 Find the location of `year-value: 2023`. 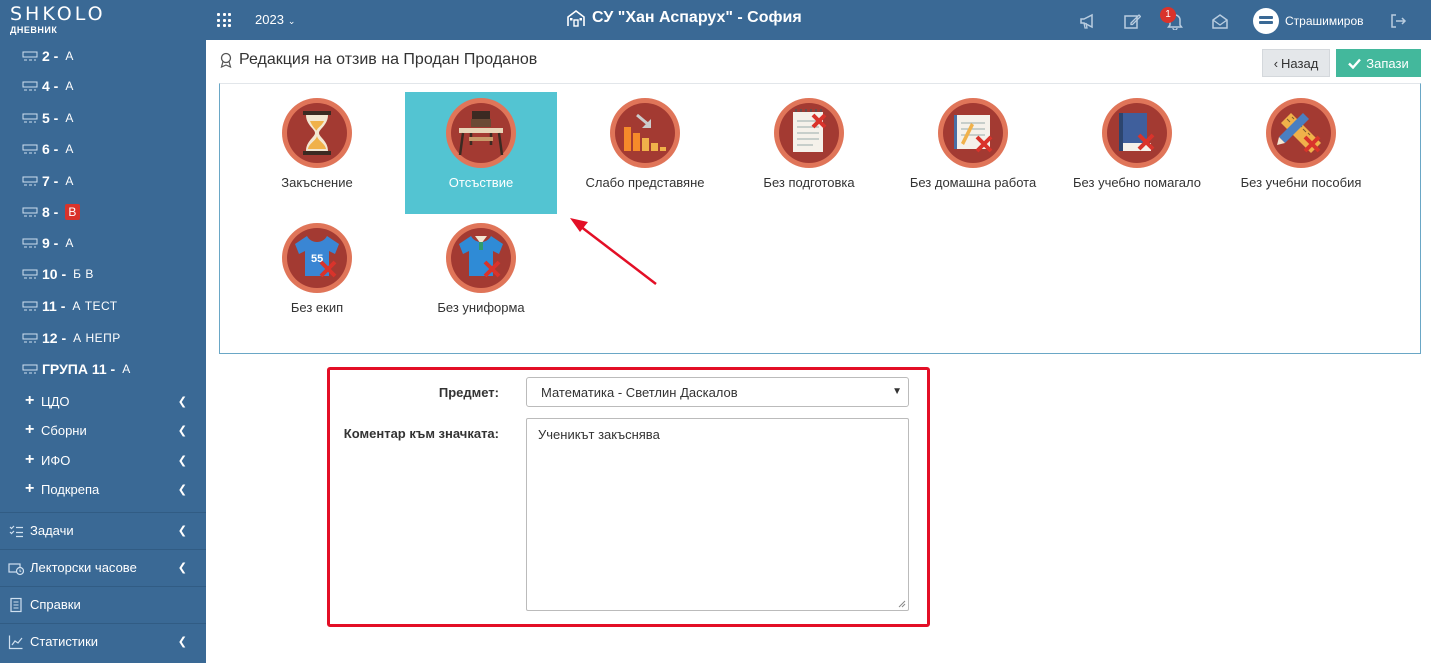

year-value: 2023 is located at coordinates (269, 19).